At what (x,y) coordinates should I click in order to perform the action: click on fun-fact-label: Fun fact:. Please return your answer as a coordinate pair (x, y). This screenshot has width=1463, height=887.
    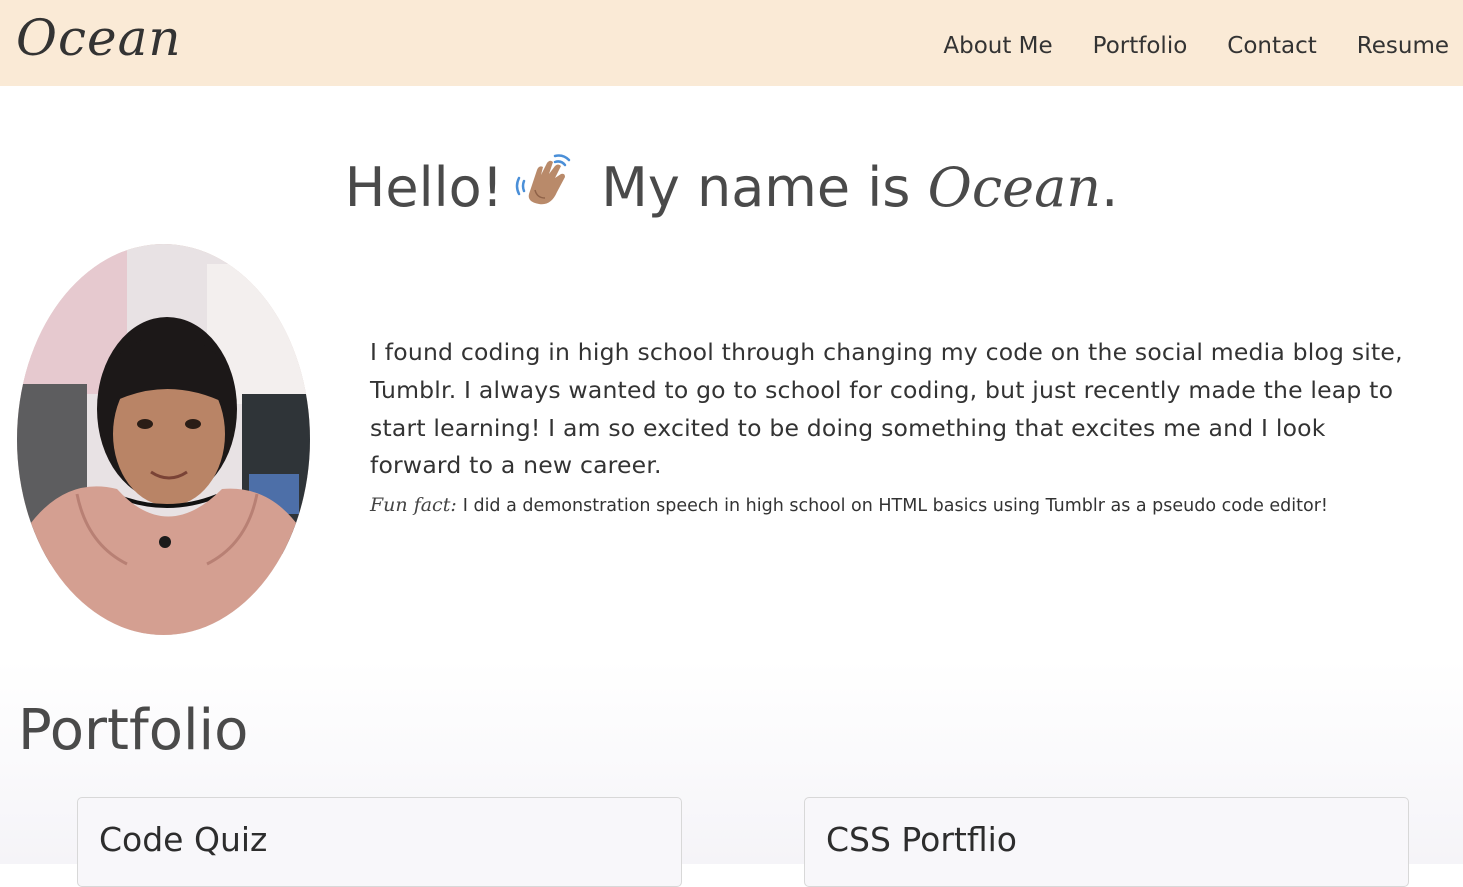
    Looking at the image, I should click on (413, 505).